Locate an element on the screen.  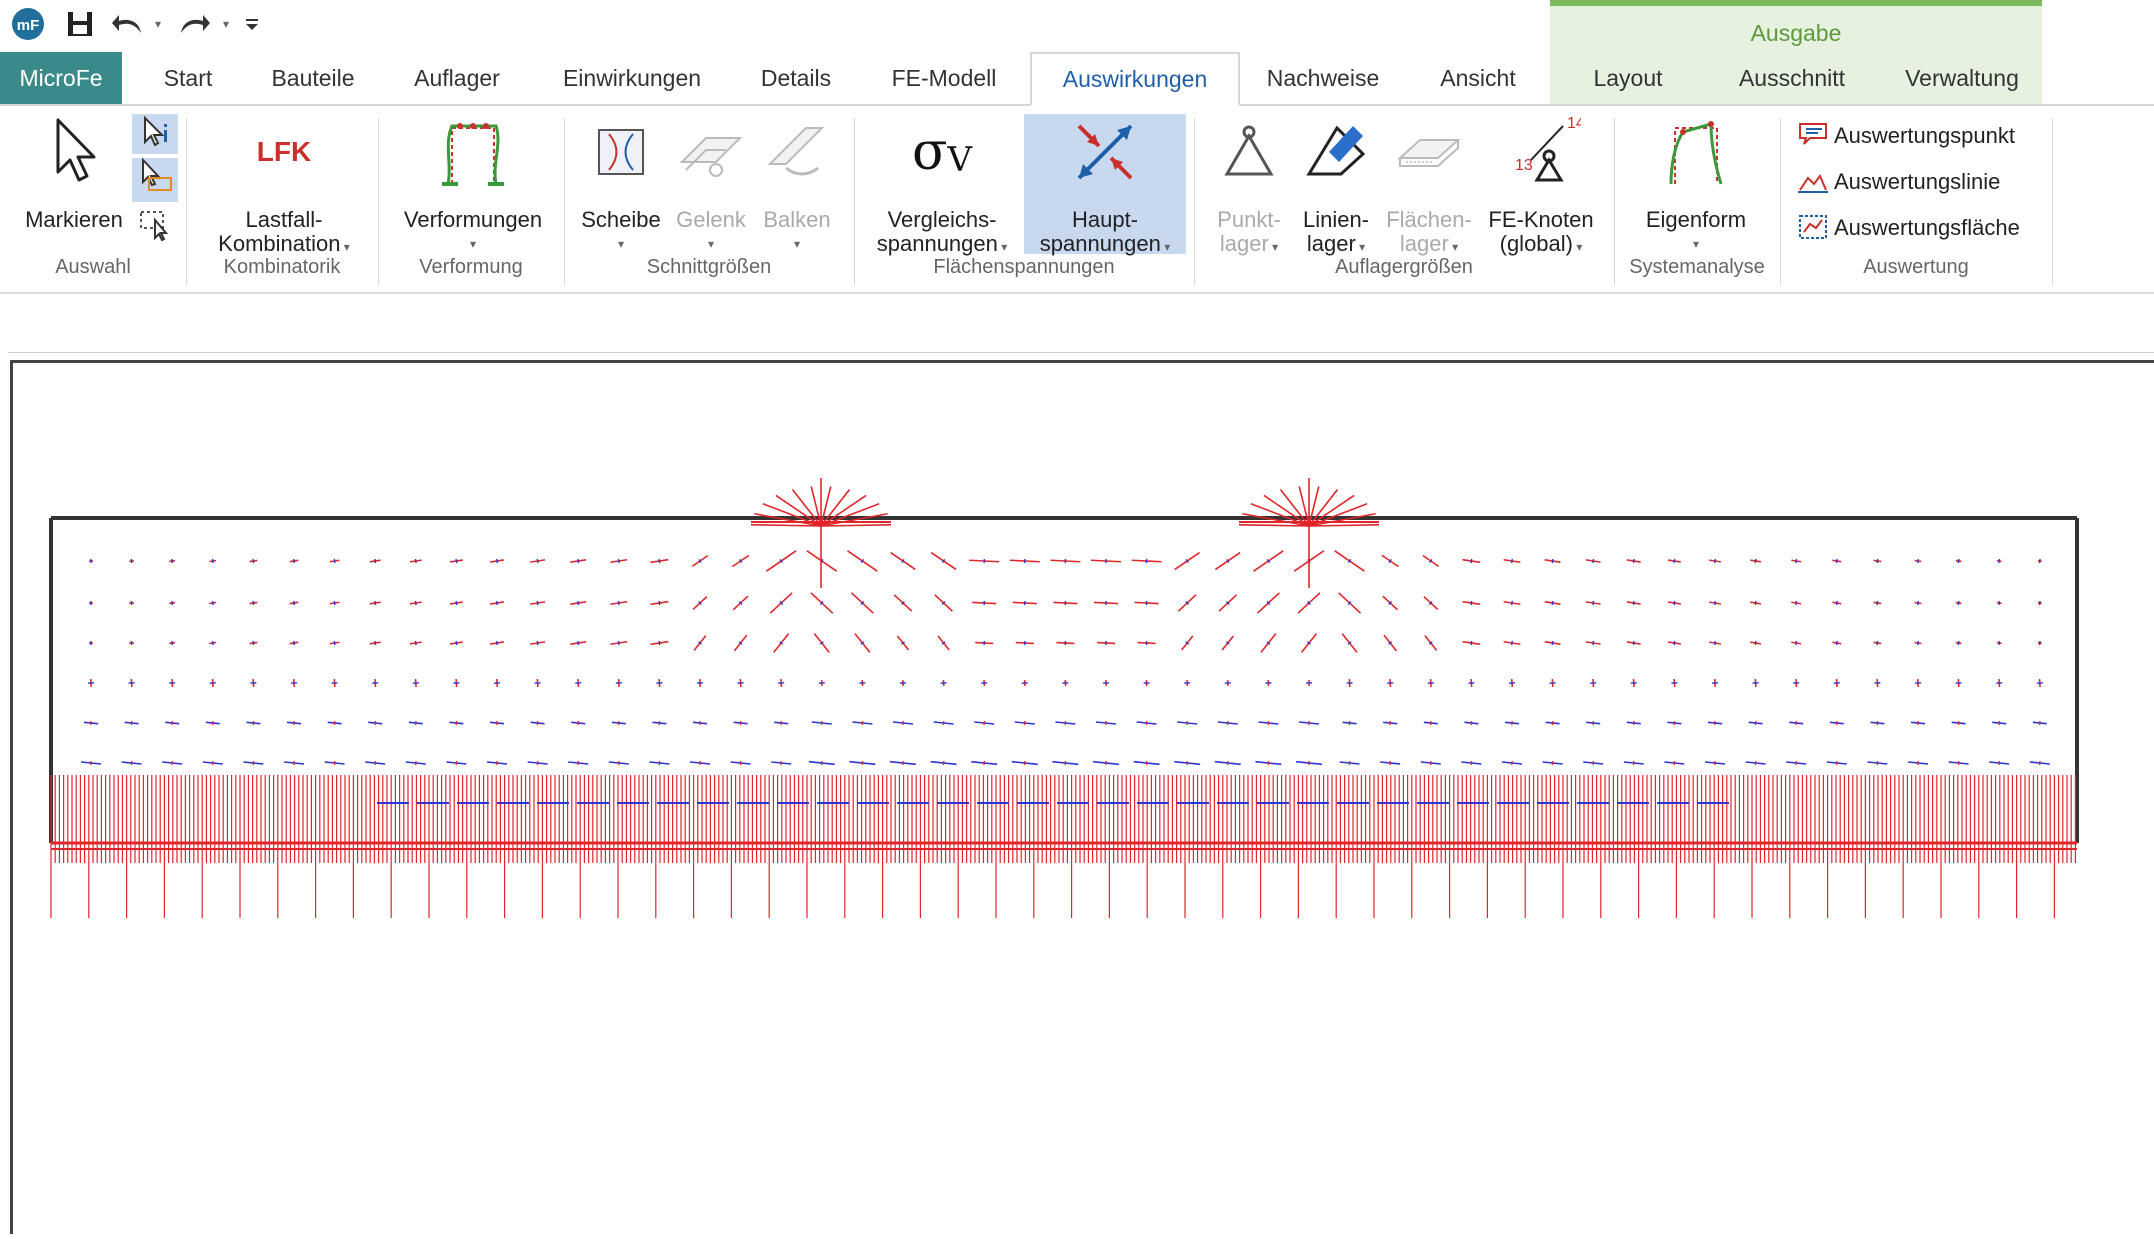
tab-fe-modell: FE-Modell is located at coordinates (944, 78).